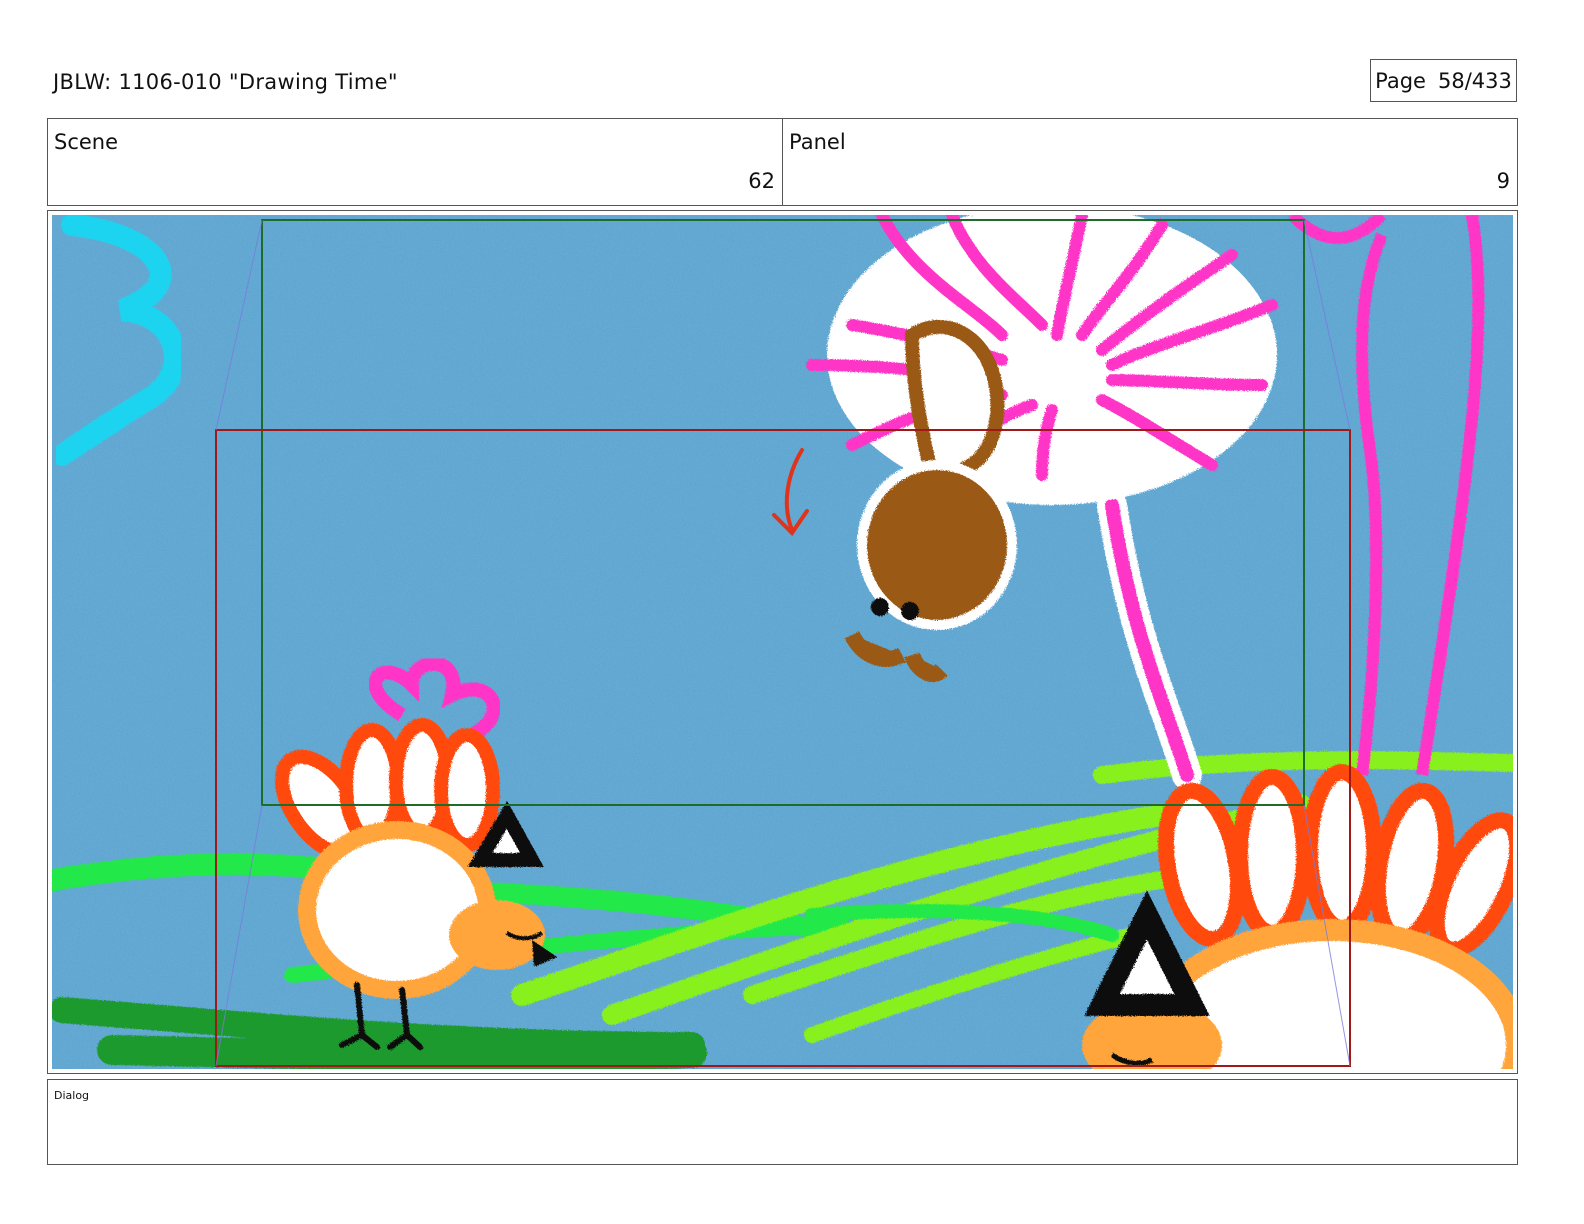  What do you see at coordinates (817, 142) in the screenshot?
I see `panel-label: Panel` at bounding box center [817, 142].